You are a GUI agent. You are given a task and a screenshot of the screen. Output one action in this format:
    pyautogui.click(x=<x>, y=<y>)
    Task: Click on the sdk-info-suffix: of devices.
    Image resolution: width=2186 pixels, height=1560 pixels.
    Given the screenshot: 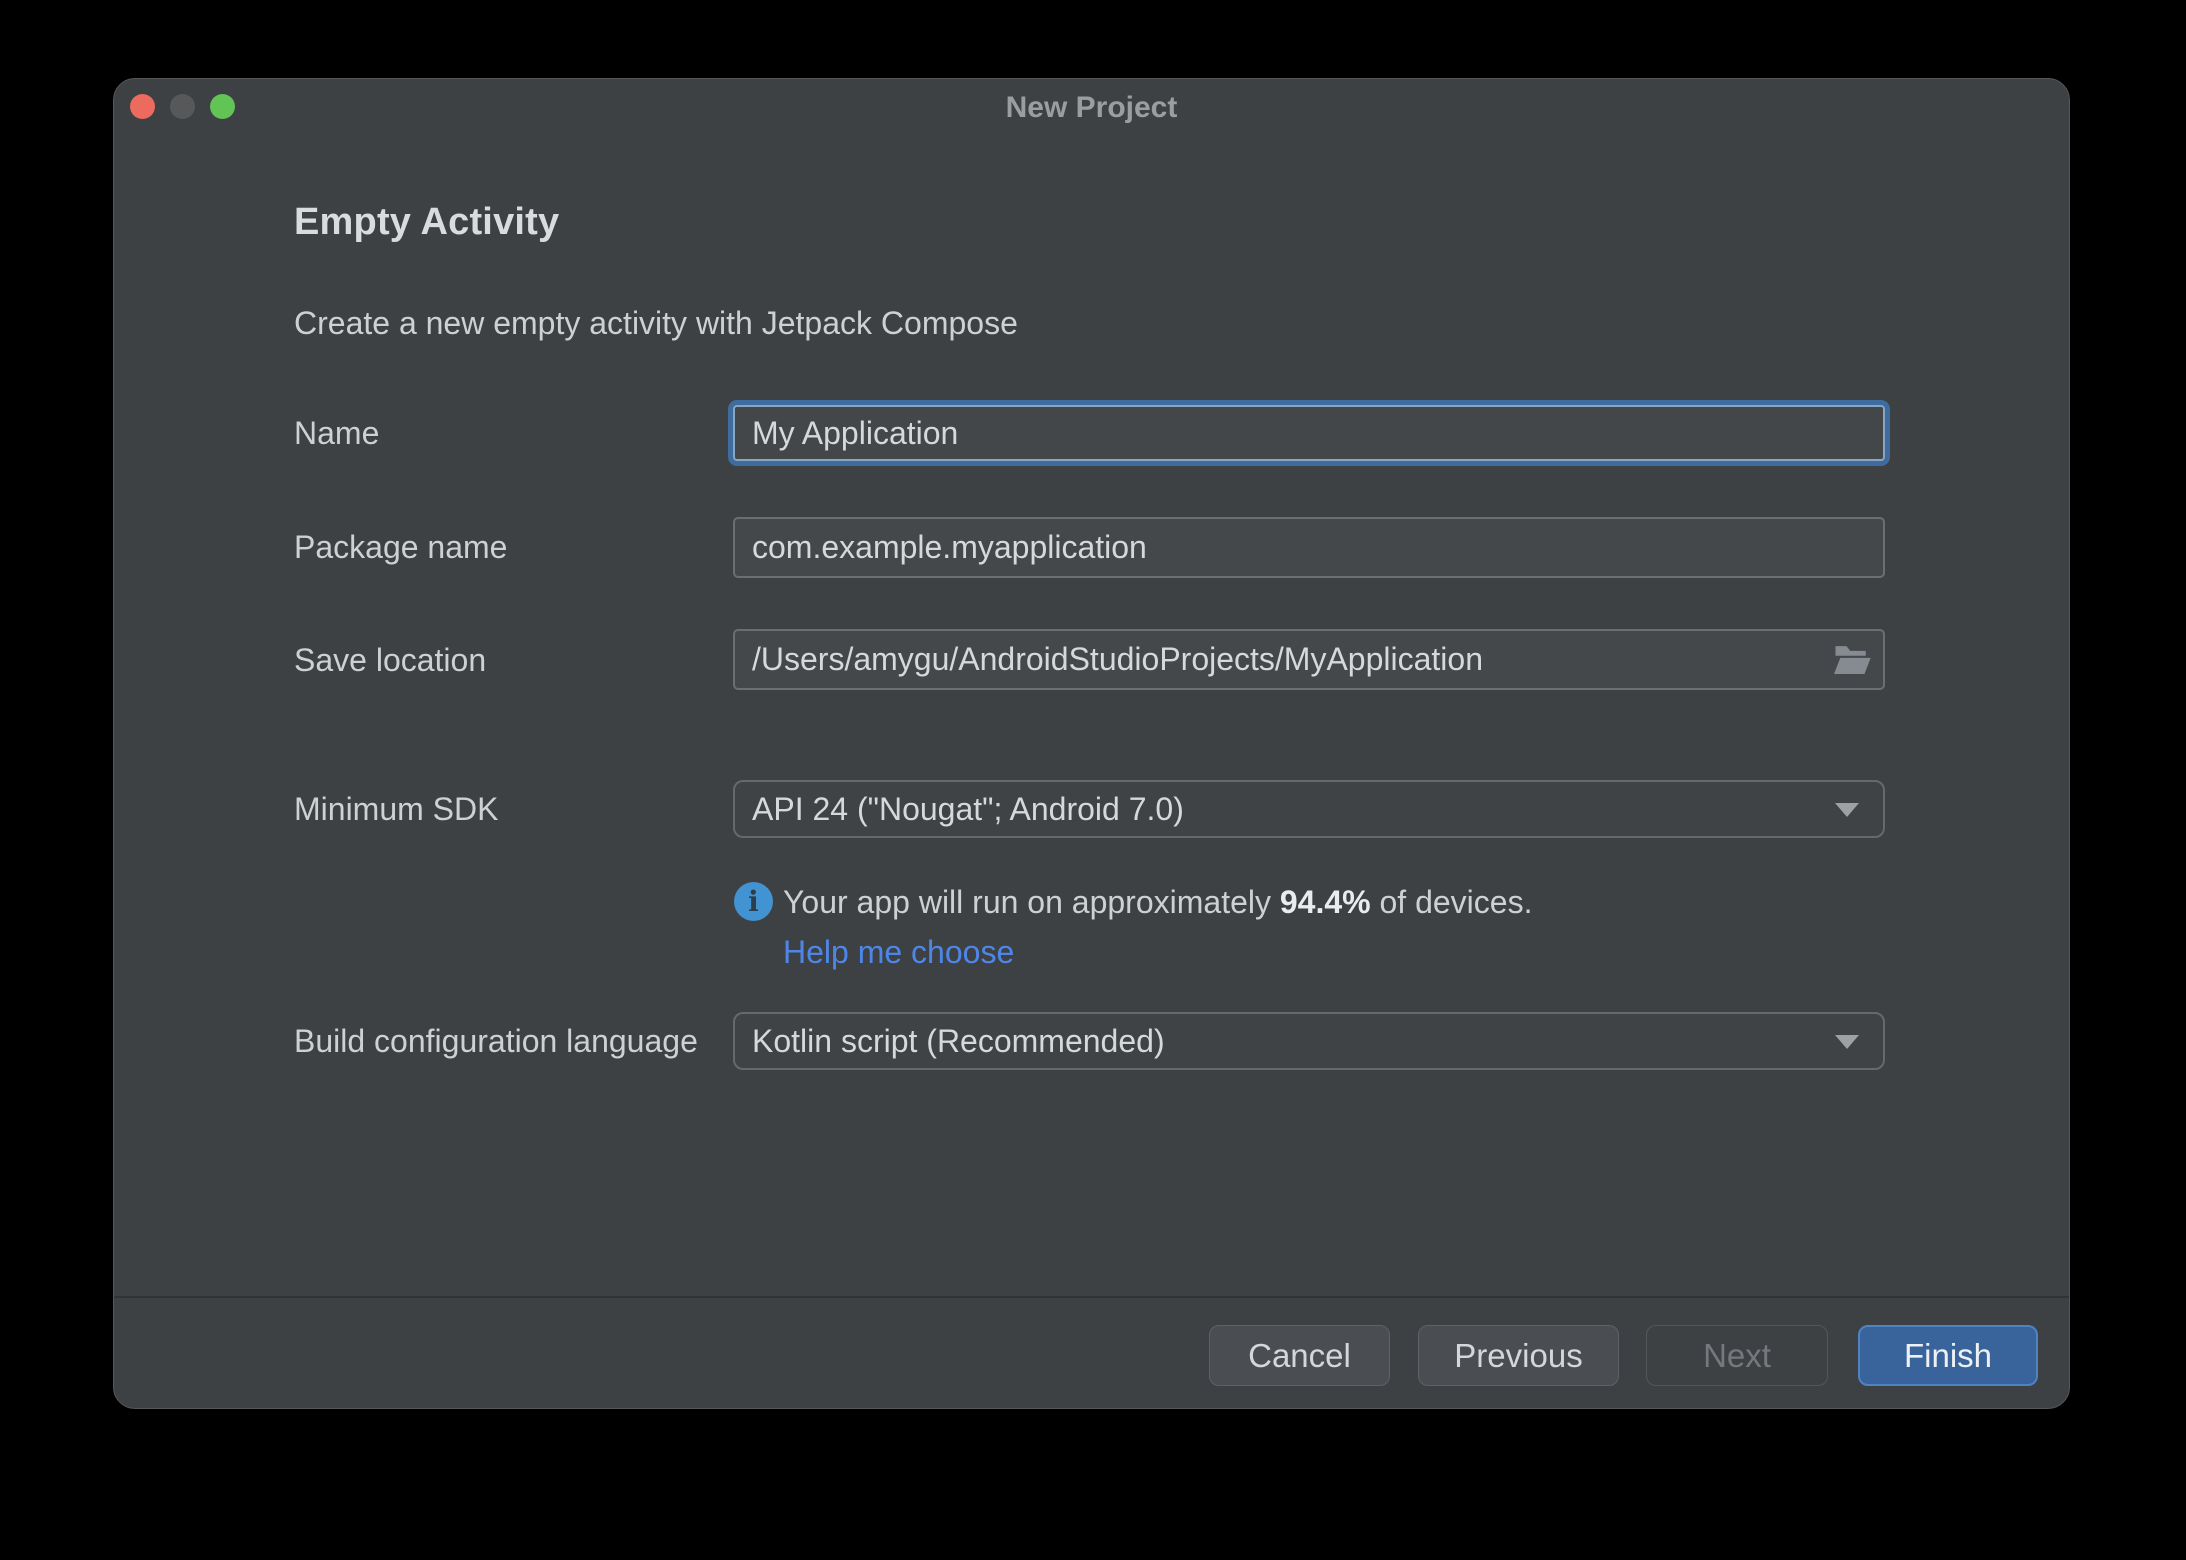 What is the action you would take?
    pyautogui.click(x=1451, y=902)
    